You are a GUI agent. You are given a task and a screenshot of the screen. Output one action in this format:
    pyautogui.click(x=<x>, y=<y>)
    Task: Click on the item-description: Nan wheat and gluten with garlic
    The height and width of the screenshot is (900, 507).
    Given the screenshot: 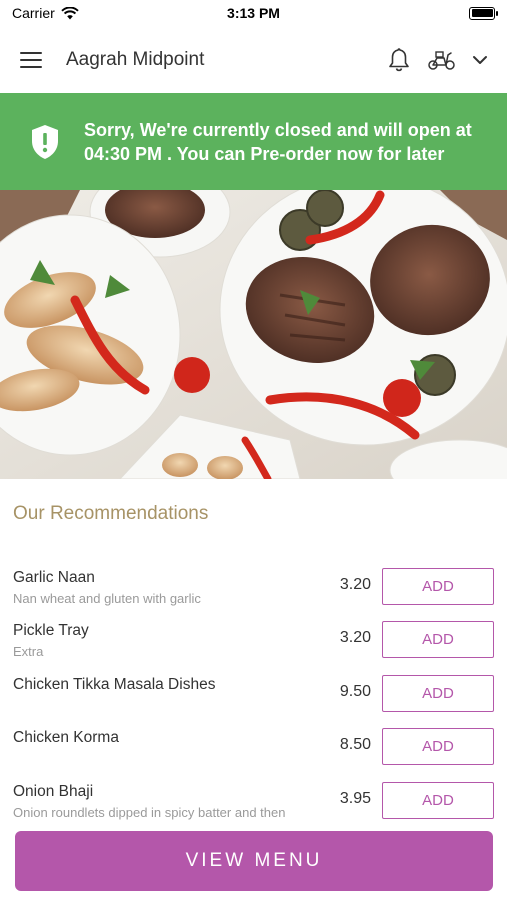 What is the action you would take?
    pyautogui.click(x=107, y=598)
    